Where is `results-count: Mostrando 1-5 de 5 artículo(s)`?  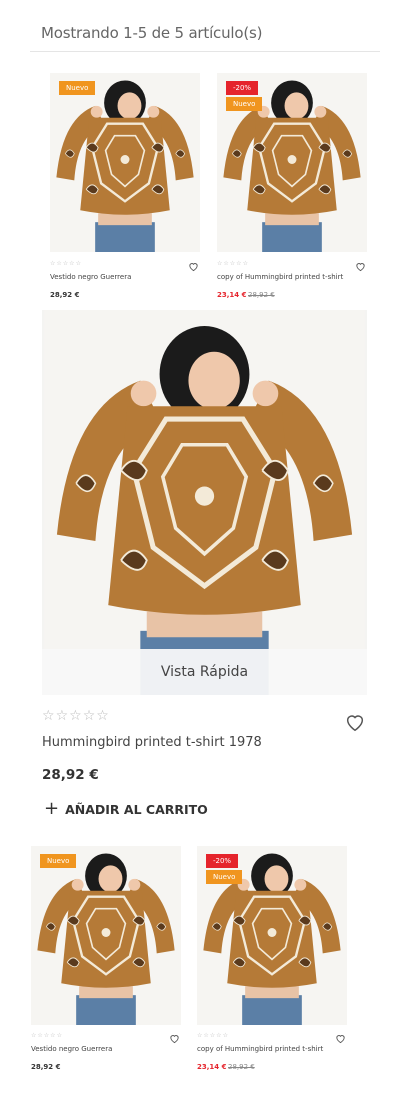
results-count: Mostrando 1-5 de 5 artículo(s) is located at coordinates (152, 33).